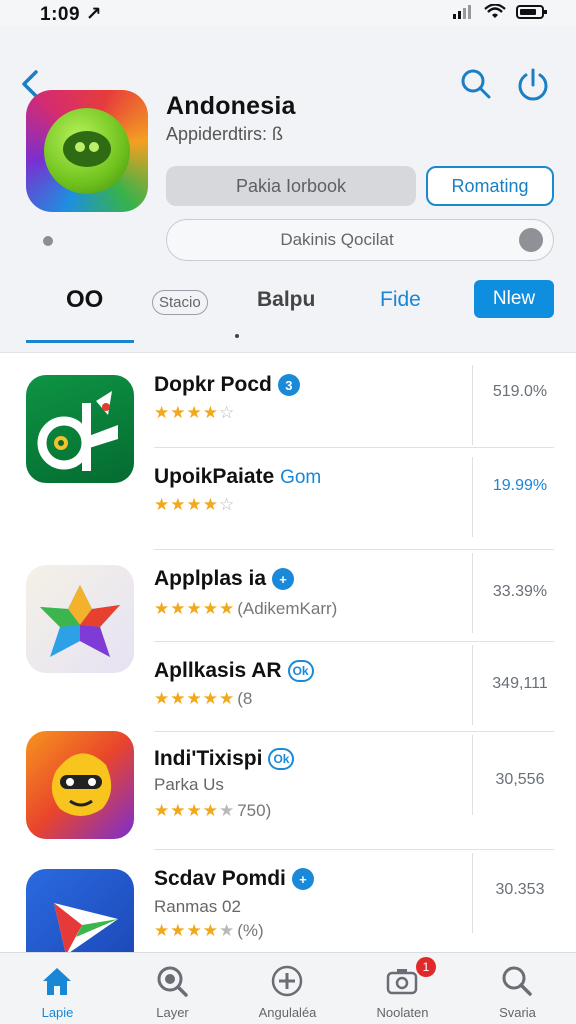  What do you see at coordinates (197, 906) in the screenshot?
I see `app-developer: Ranmas 02` at bounding box center [197, 906].